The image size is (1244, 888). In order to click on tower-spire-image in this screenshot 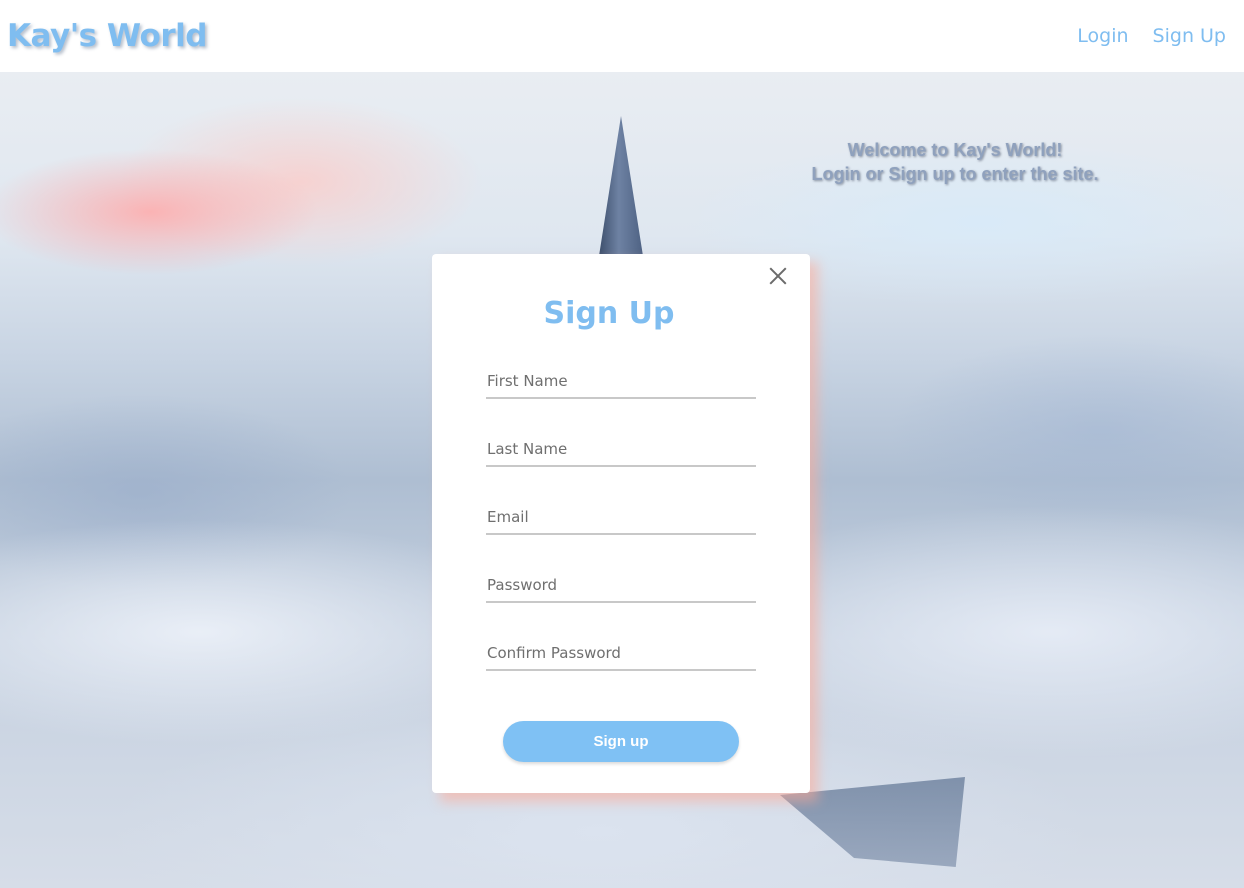, I will do `click(621, 186)`.